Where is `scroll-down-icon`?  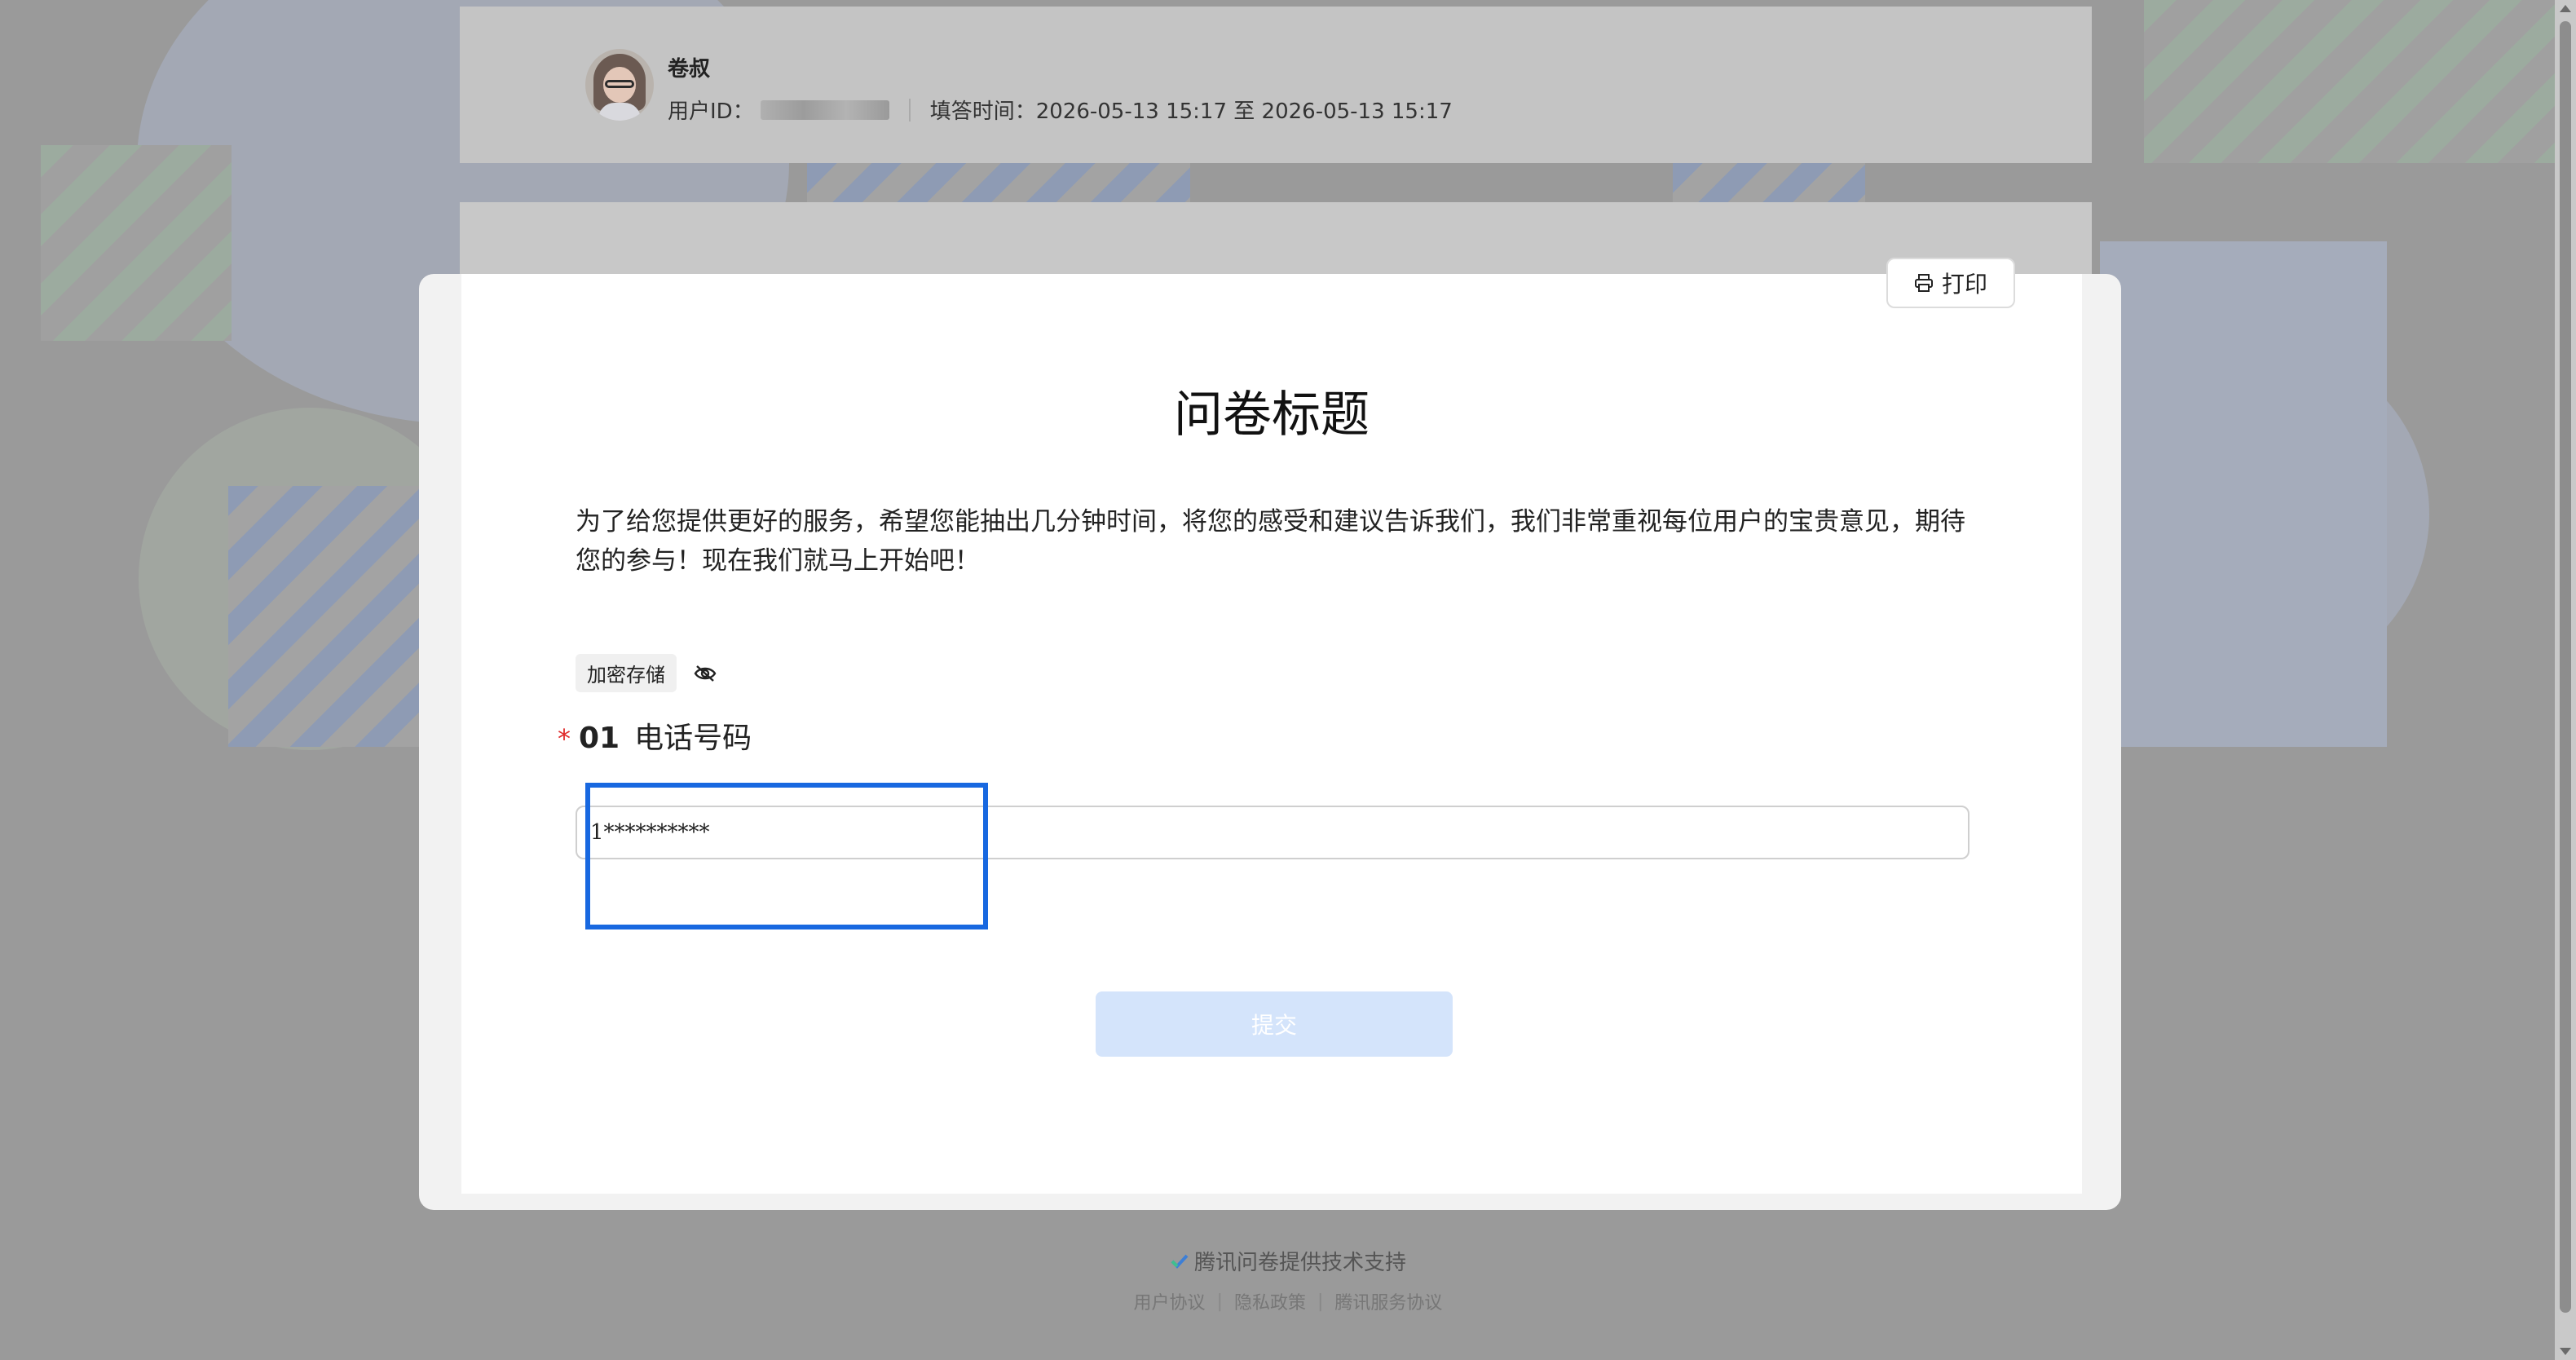 scroll-down-icon is located at coordinates (2565, 1351).